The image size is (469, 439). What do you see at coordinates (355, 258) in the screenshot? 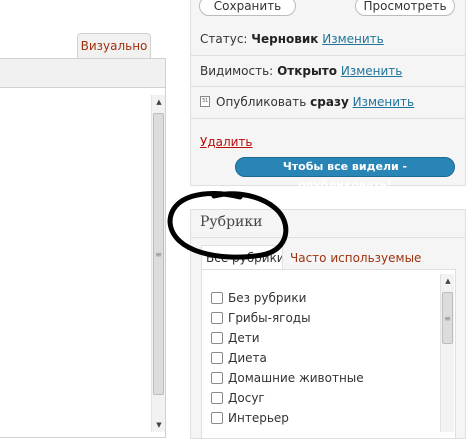
I see `tab-popular-categories: Часто используемые` at bounding box center [355, 258].